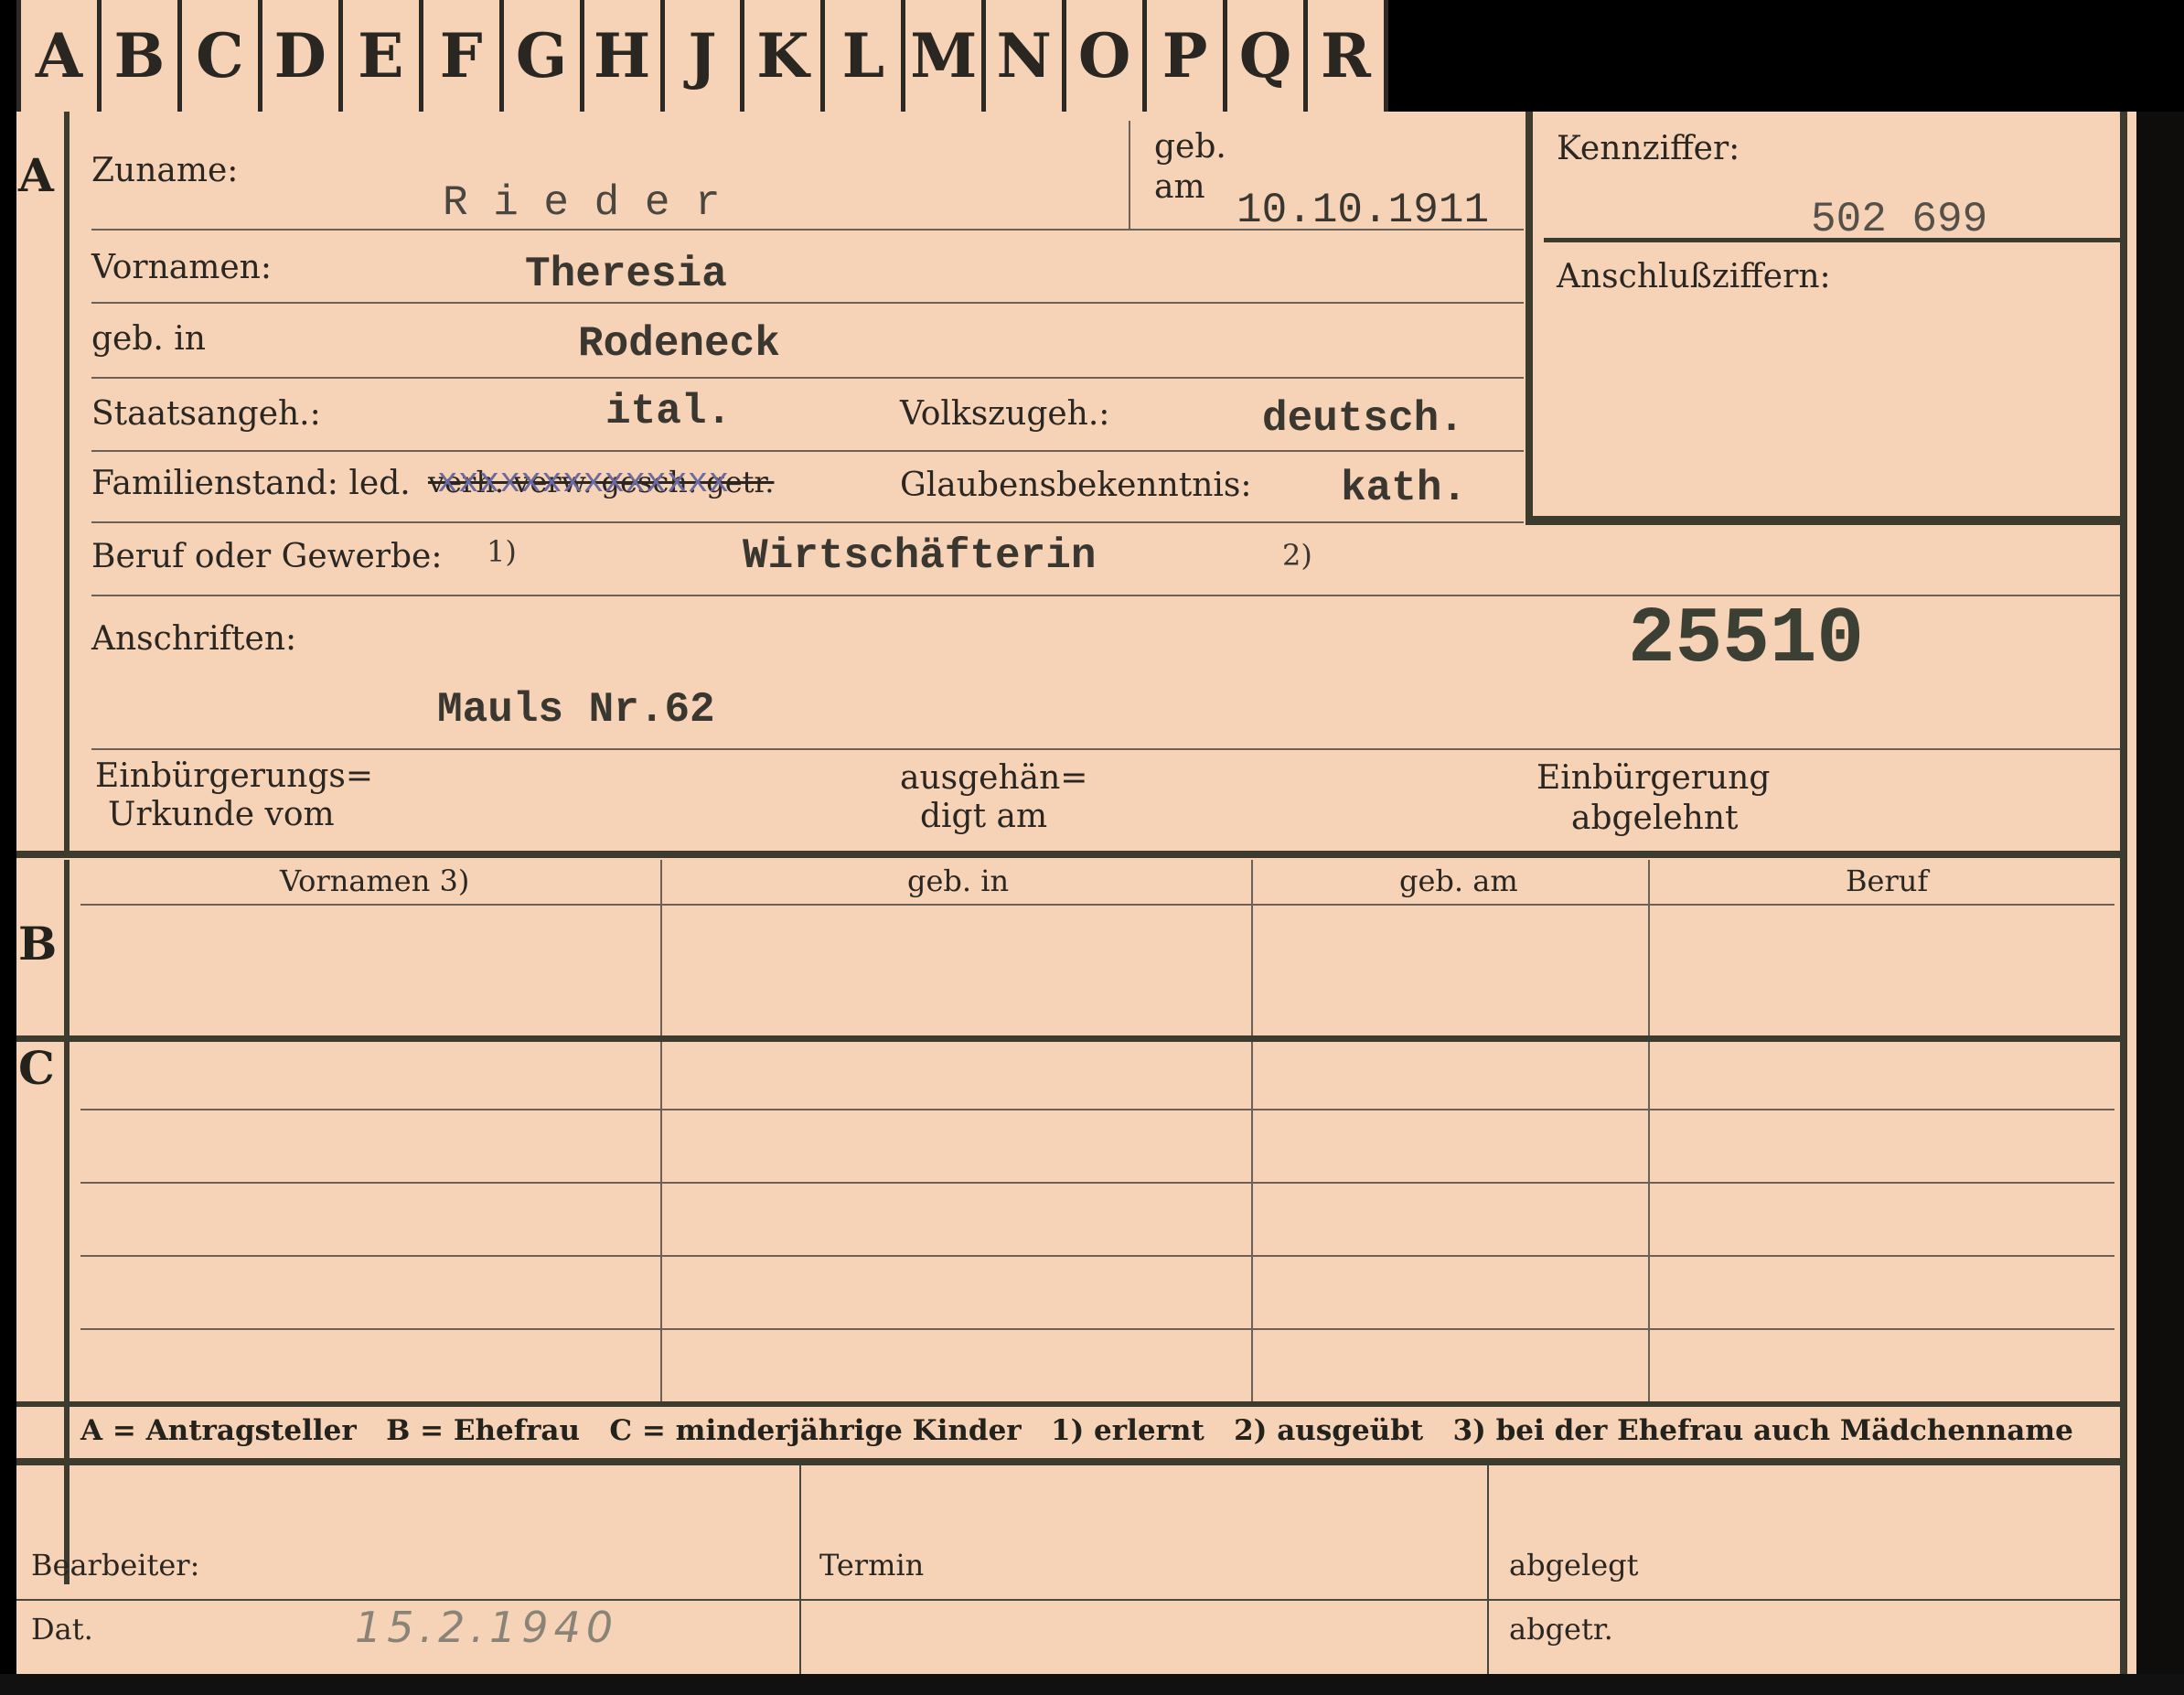  I want to click on staatsangeh-label: Staatsangeh.:, so click(206, 414).